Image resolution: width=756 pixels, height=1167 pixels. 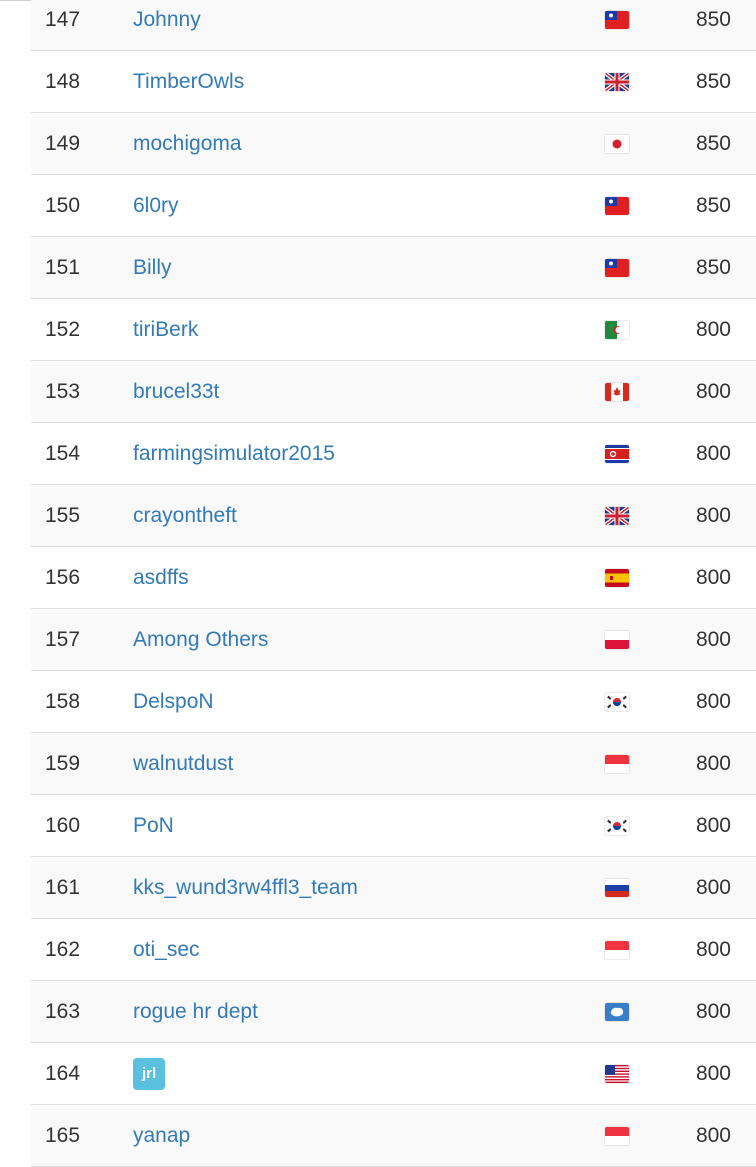 What do you see at coordinates (63, 391) in the screenshot?
I see `rank-cell: 153` at bounding box center [63, 391].